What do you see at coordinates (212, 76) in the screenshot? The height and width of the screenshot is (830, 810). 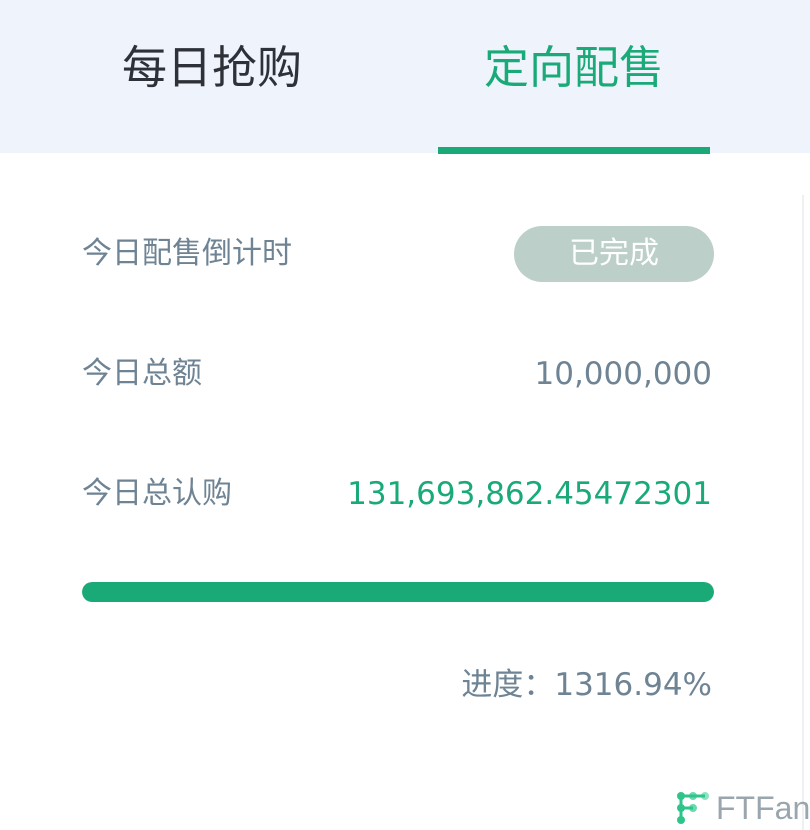 I see `tab-daily-flash-sale: 每日抢购` at bounding box center [212, 76].